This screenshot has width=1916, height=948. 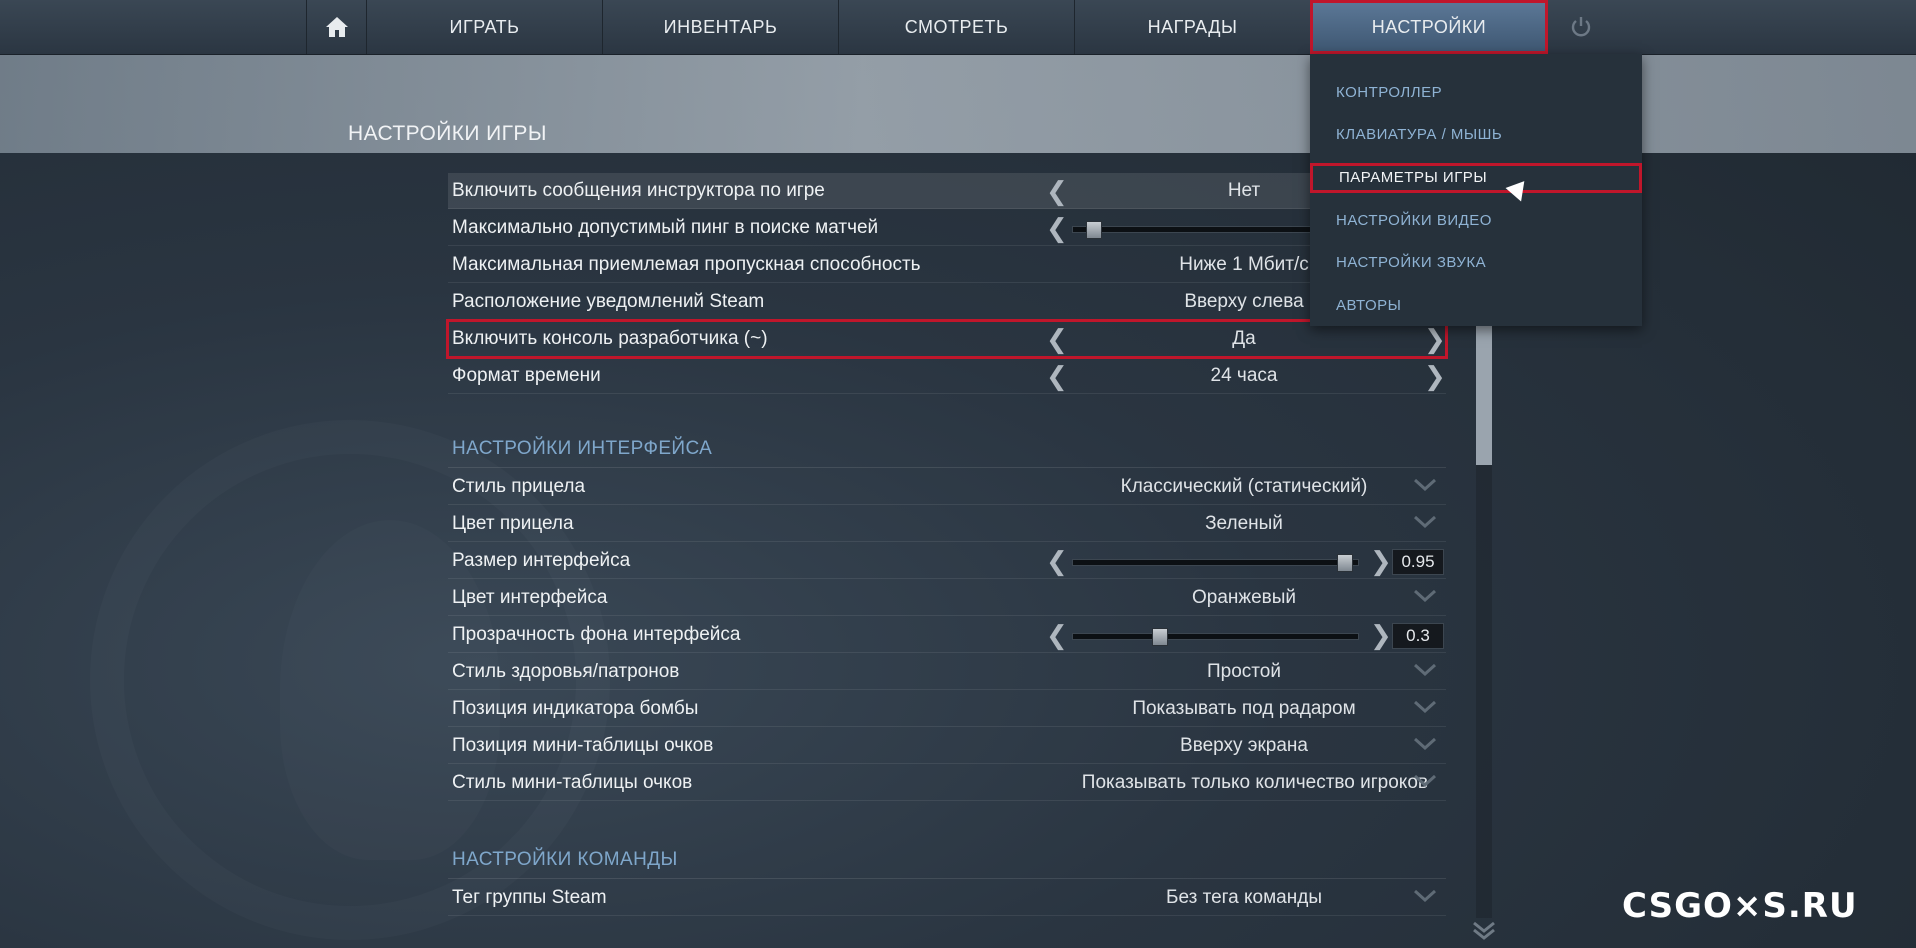 I want to click on menu-item-credits: АВТОРЫ, so click(x=1368, y=306).